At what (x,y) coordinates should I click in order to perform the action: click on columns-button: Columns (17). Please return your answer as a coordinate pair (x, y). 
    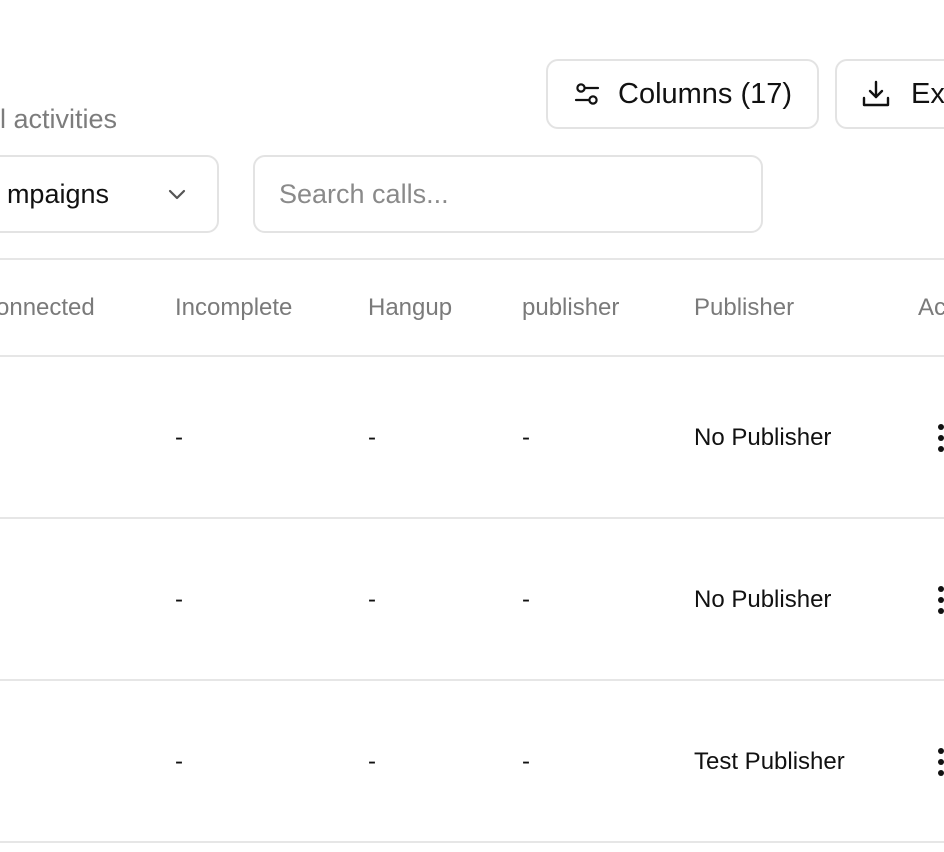
    Looking at the image, I should click on (682, 94).